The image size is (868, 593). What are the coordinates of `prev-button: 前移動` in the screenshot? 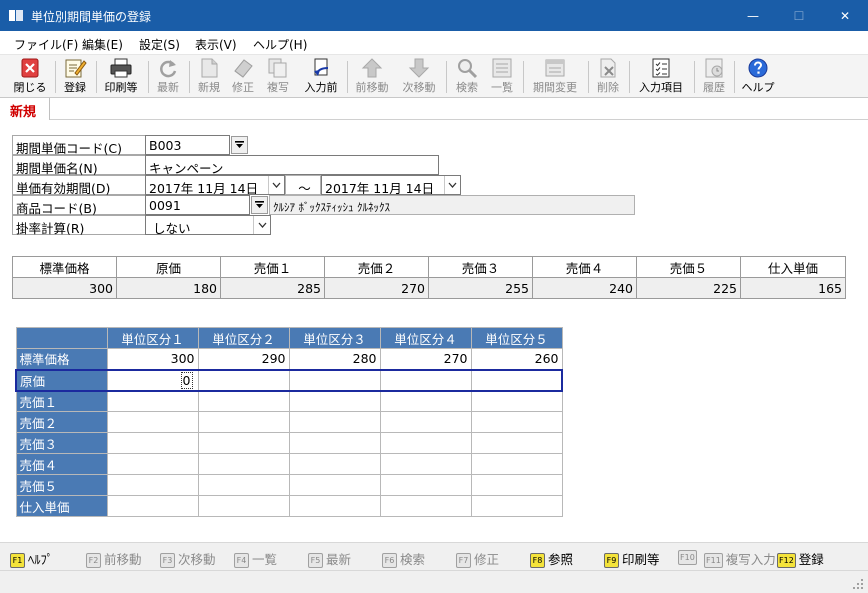 It's located at (372, 77).